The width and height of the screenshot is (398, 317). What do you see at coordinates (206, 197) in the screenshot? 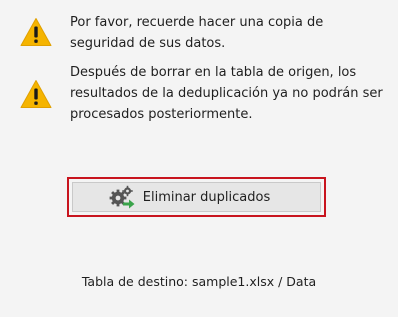
I see `button-label: Eliminar duplicados` at bounding box center [206, 197].